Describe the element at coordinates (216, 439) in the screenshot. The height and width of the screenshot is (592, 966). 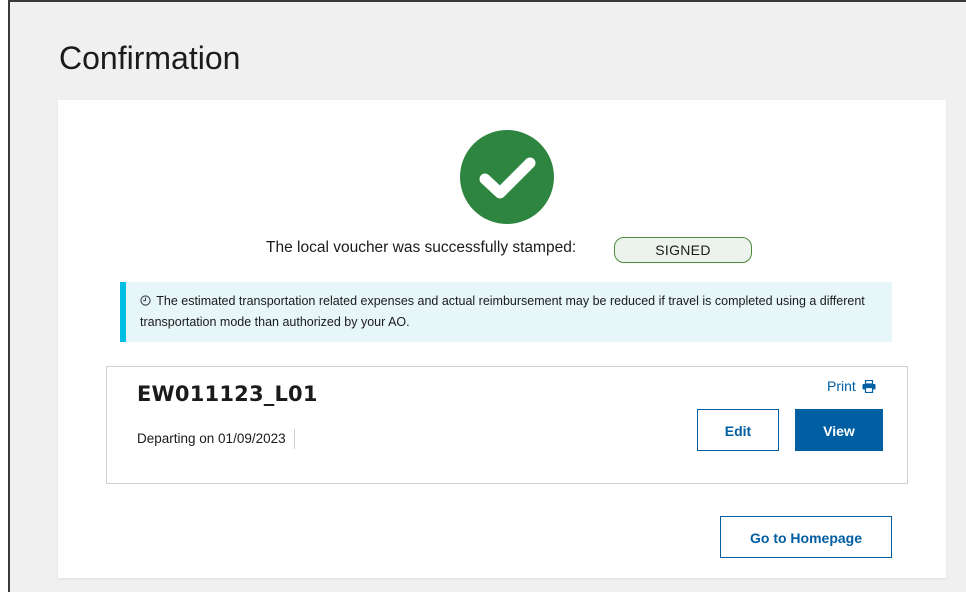
I see `departing-date: Departing on 01/09/2023` at that location.